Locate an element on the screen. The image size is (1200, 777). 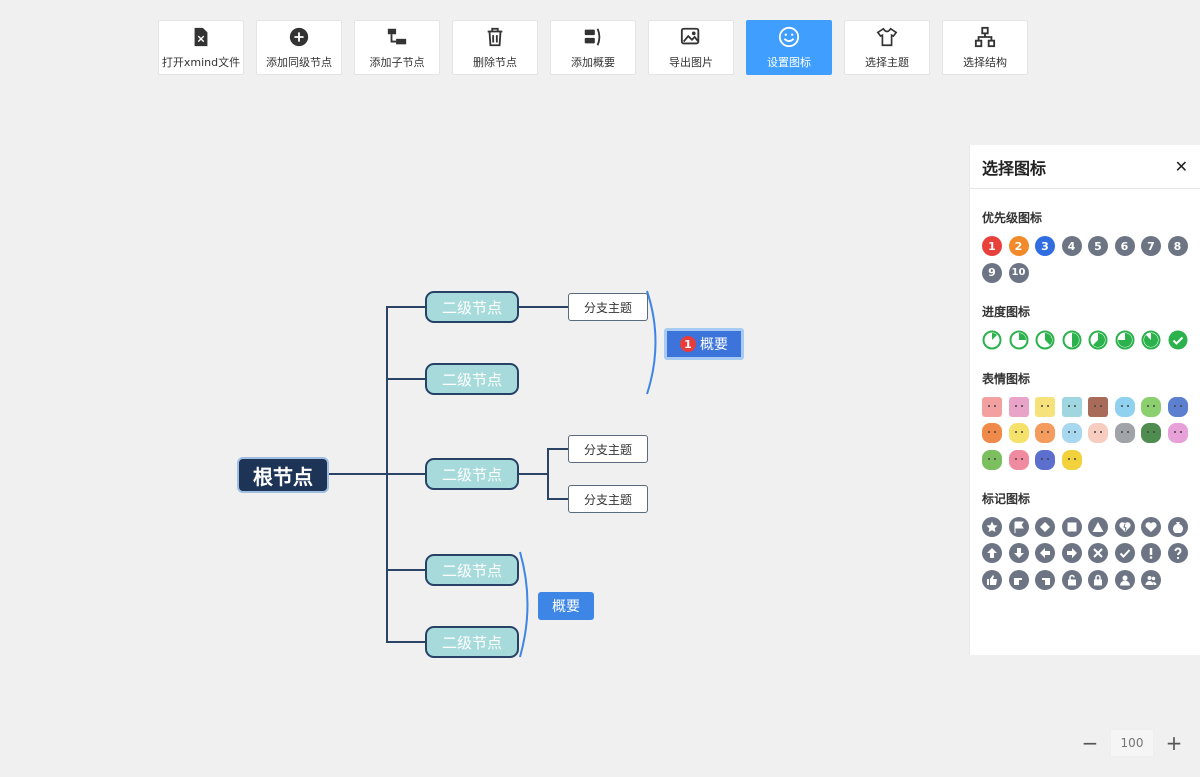
hand-left-icon is located at coordinates (1045, 579).